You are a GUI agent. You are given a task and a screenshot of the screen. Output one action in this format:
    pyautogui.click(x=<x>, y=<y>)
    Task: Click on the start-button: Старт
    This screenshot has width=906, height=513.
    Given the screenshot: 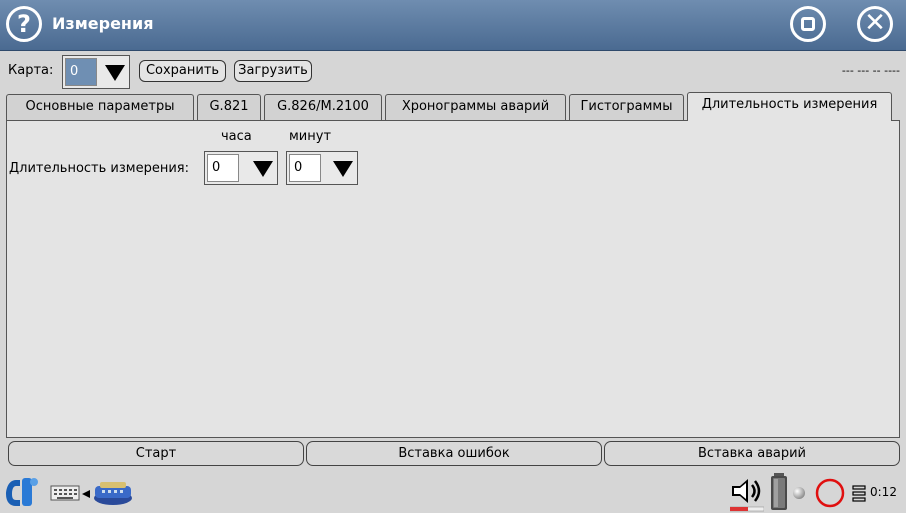 What is the action you would take?
    pyautogui.click(x=156, y=453)
    